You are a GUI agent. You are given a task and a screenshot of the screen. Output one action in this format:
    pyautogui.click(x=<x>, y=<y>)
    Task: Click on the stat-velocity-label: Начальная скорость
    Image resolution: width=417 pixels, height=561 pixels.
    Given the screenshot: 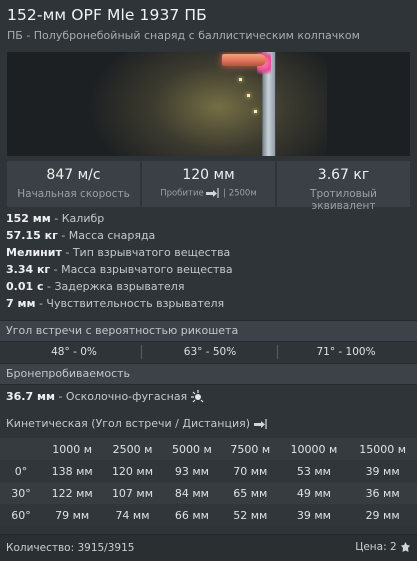 What is the action you would take?
    pyautogui.click(x=73, y=194)
    